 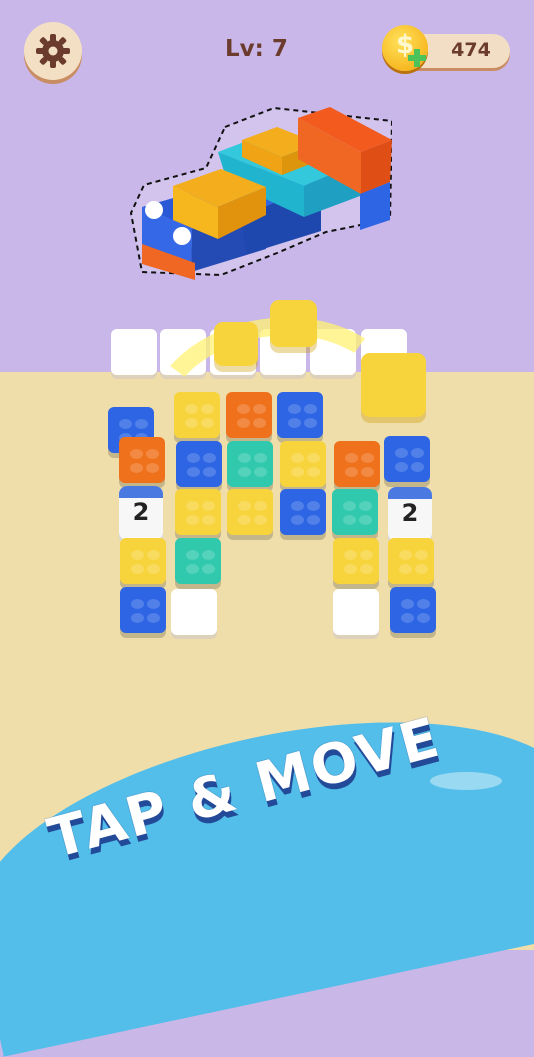 I want to click on settings-button, so click(x=53, y=51).